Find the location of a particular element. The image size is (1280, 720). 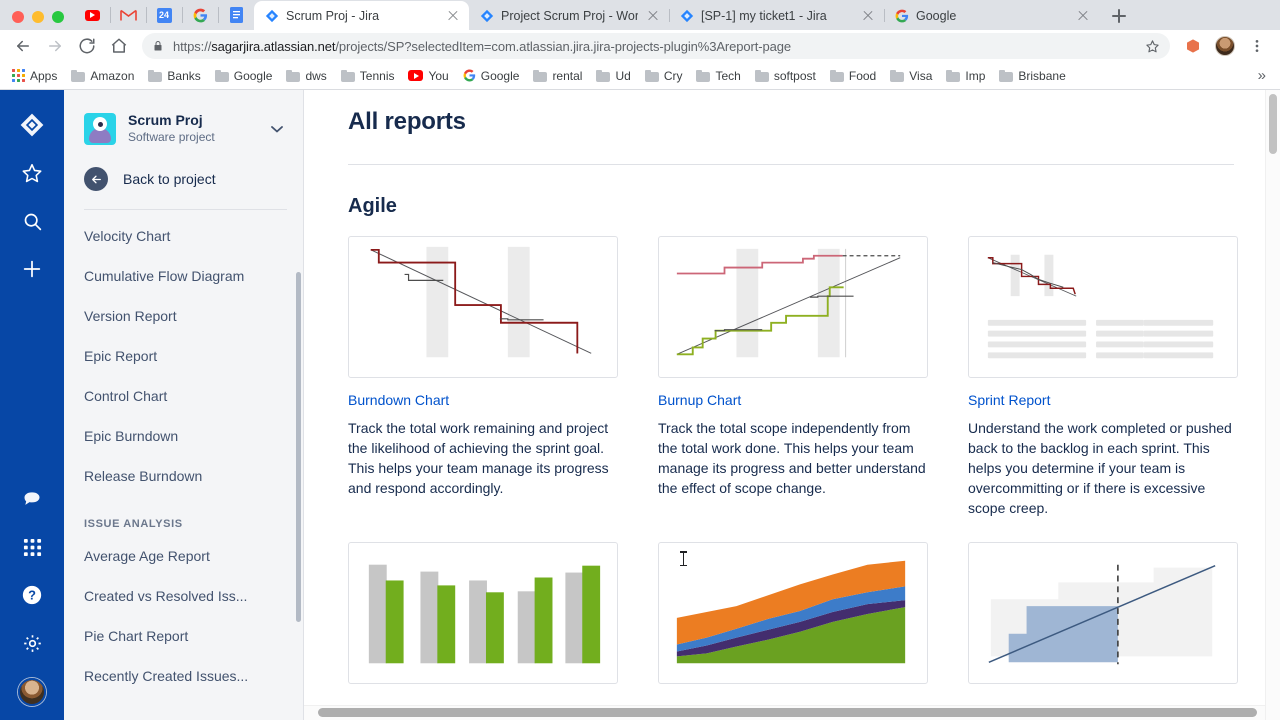

bookmark-rental: rental is located at coordinates (557, 76).